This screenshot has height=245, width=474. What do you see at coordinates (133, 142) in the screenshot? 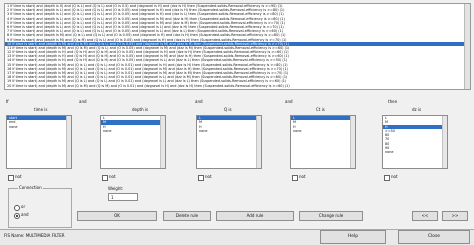
I see `listbox-depth: L M Hnone` at bounding box center [133, 142].